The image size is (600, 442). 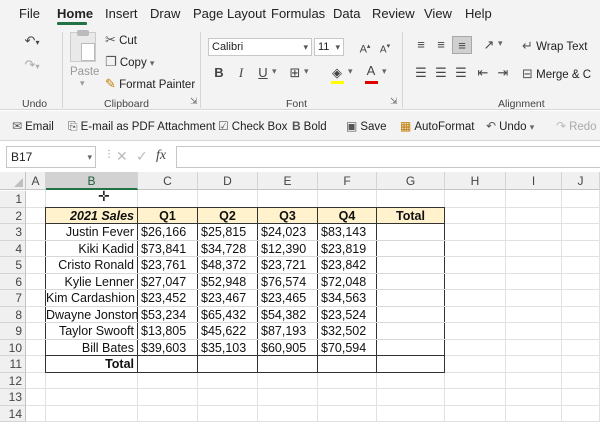 I want to click on align-right-icon: ☰, so click(x=461, y=73).